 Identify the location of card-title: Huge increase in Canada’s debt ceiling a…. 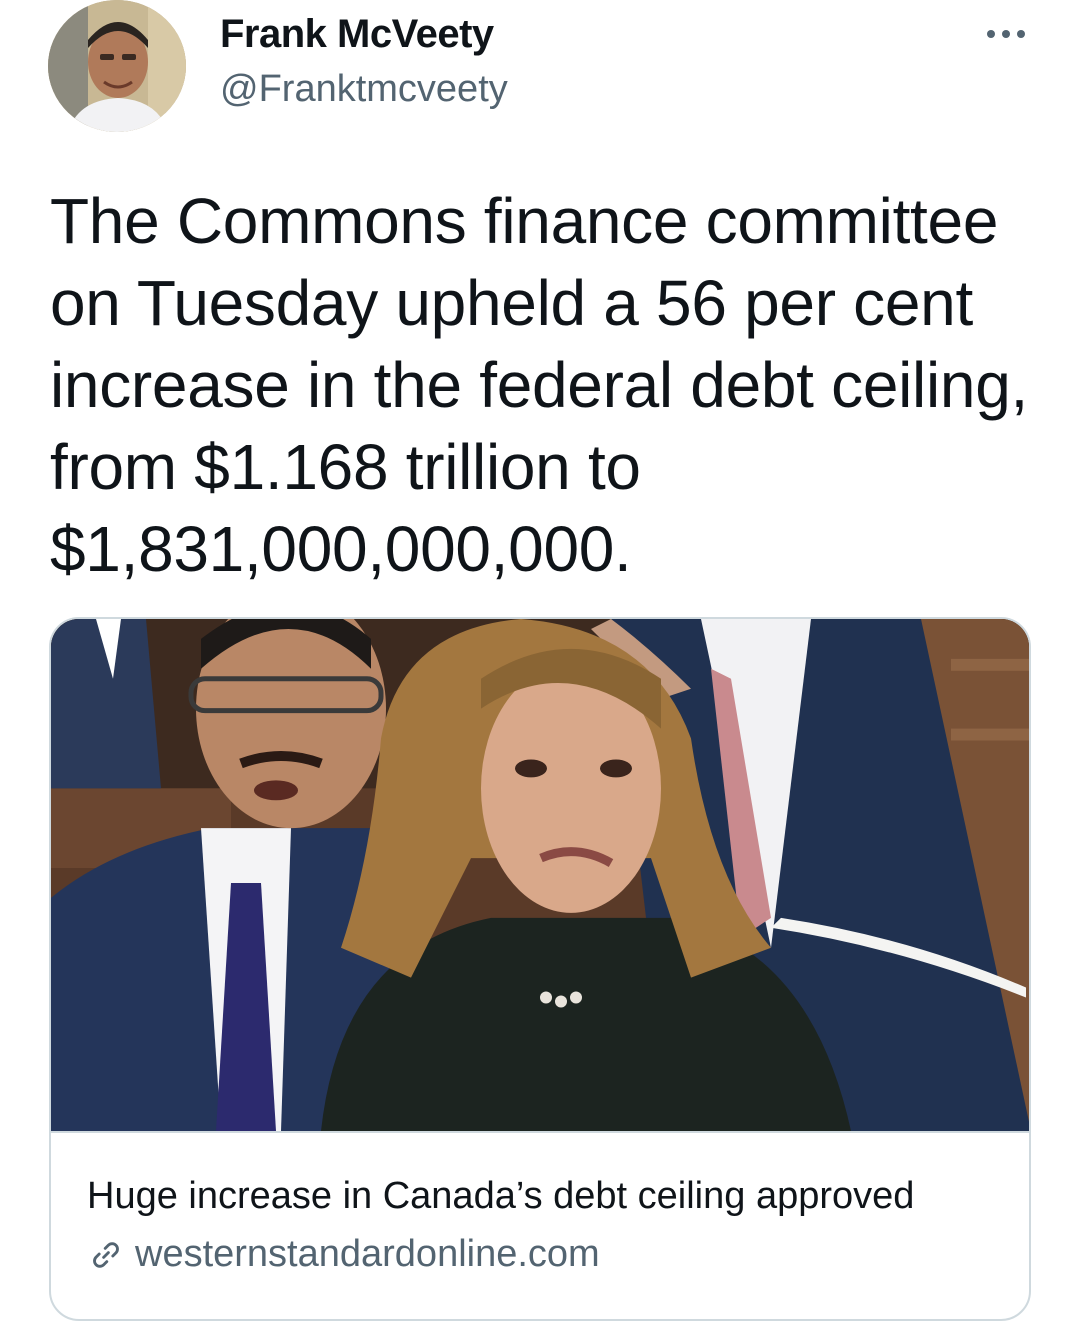
(547, 1196).